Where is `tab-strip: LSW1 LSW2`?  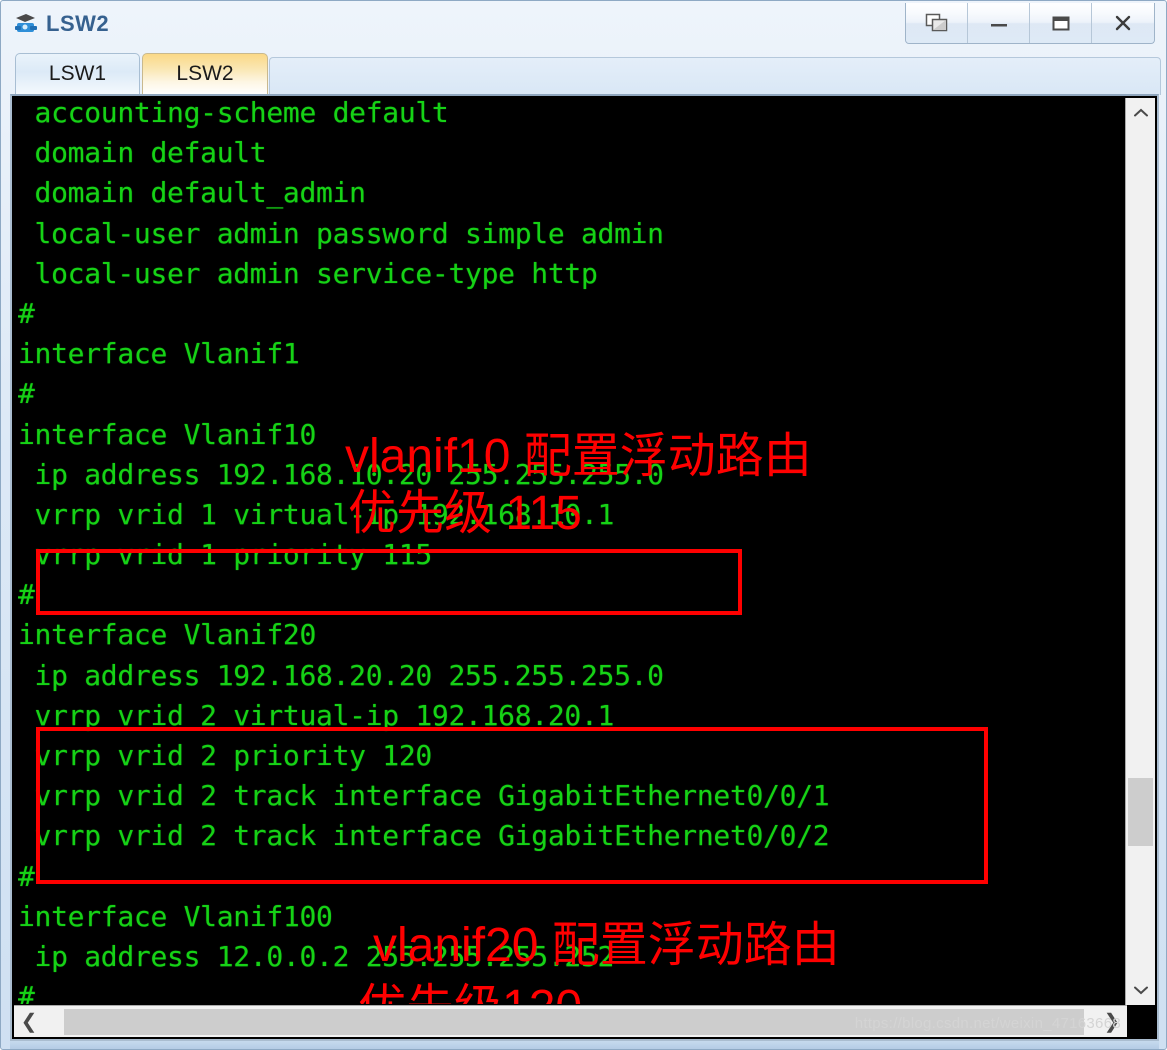
tab-strip: LSW1 LSW2 is located at coordinates (584, 71).